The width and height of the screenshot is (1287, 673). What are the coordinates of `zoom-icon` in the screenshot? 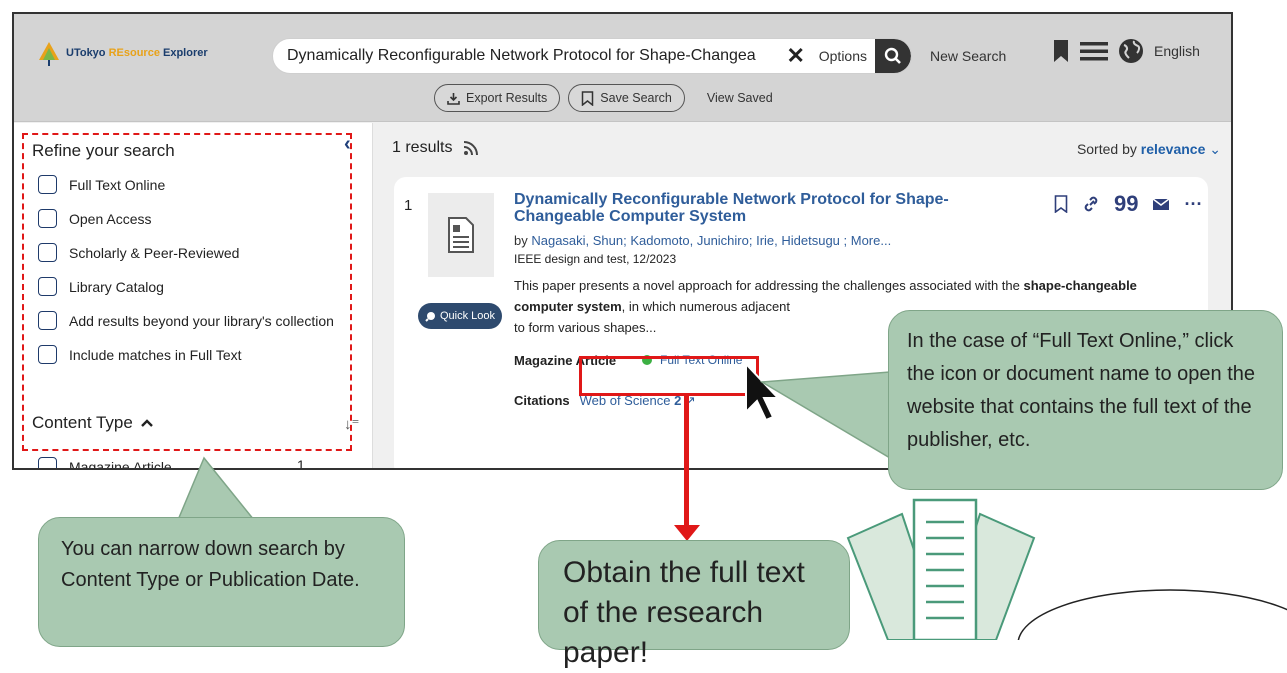 It's located at (430, 316).